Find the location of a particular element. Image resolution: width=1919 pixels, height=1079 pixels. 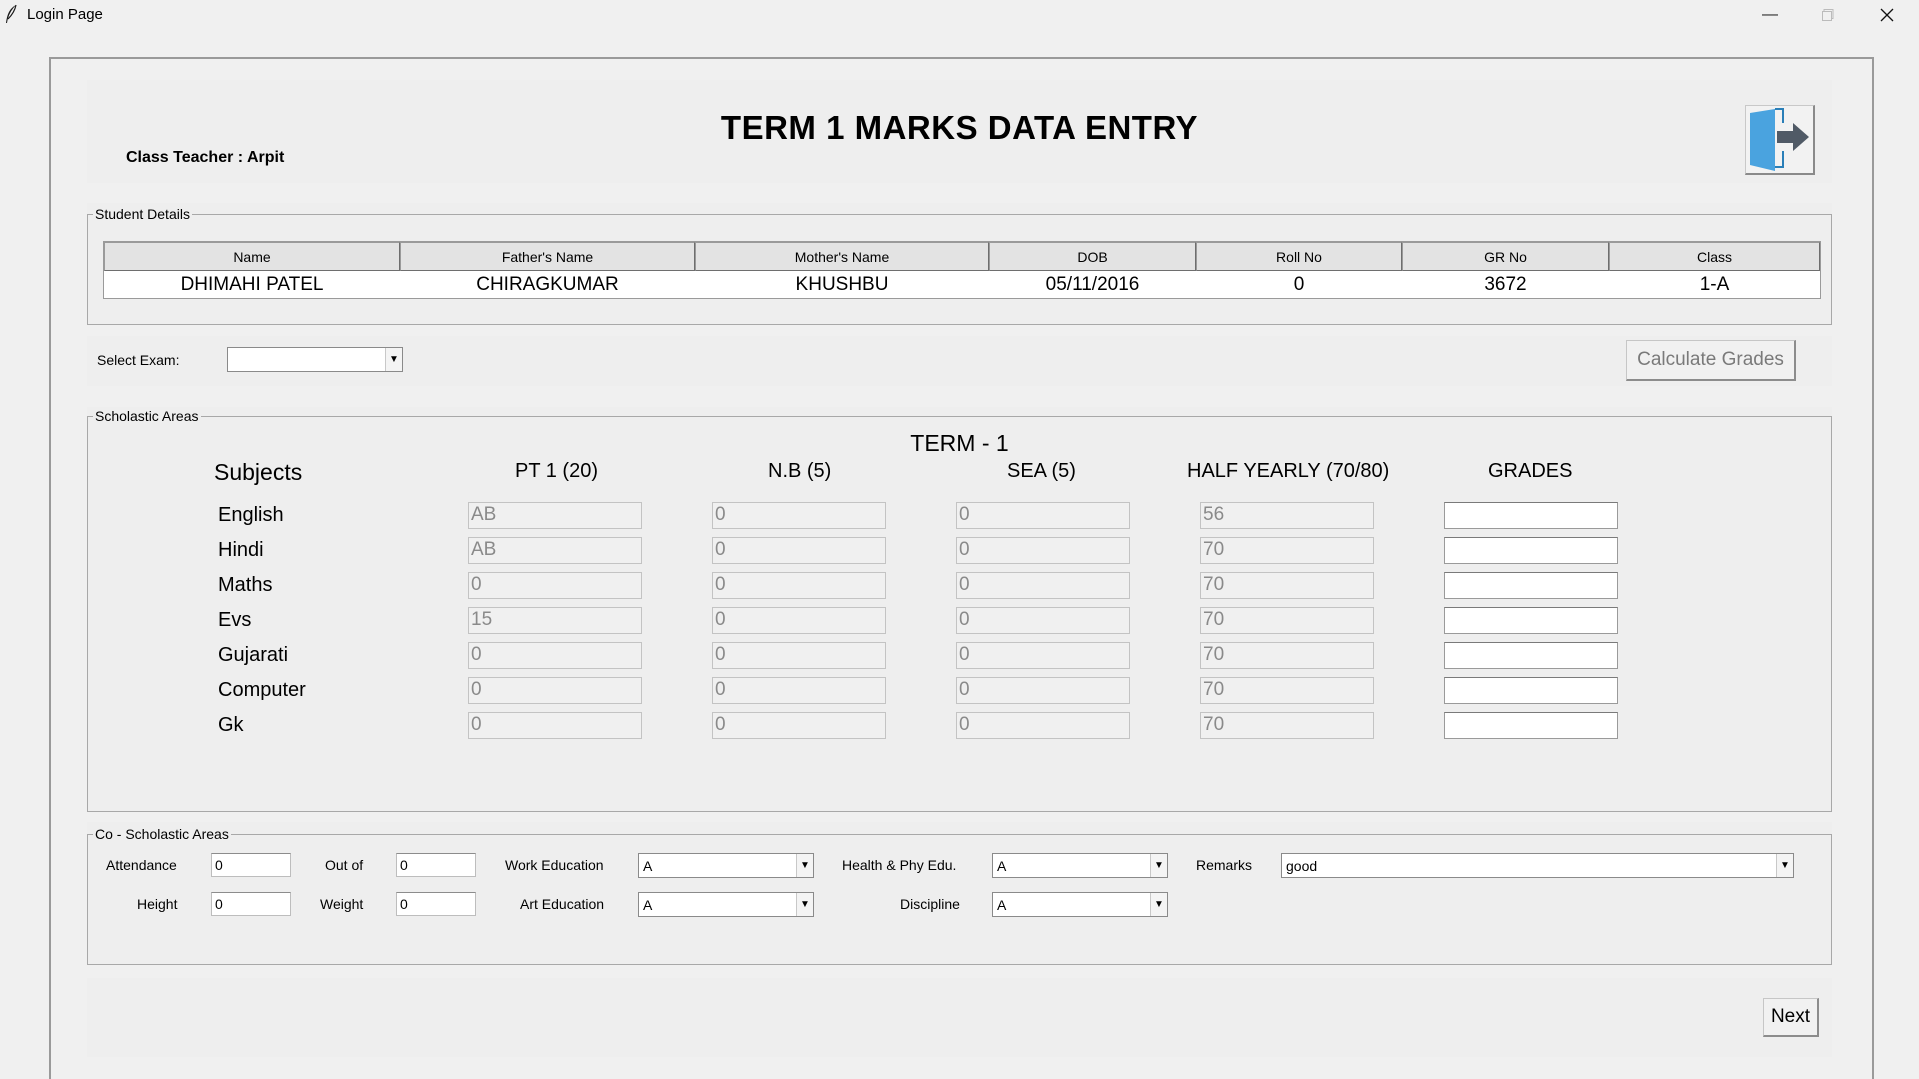

health-phy-edu-select: A ▼ is located at coordinates (1080, 865).